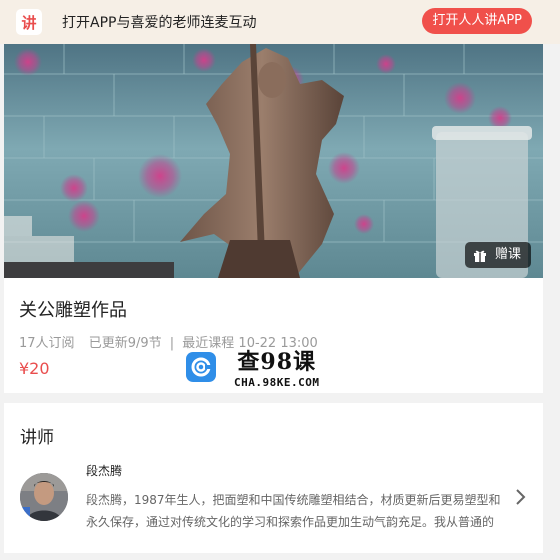 This screenshot has width=560, height=560. I want to click on gift-label: 赠课, so click(507, 254).